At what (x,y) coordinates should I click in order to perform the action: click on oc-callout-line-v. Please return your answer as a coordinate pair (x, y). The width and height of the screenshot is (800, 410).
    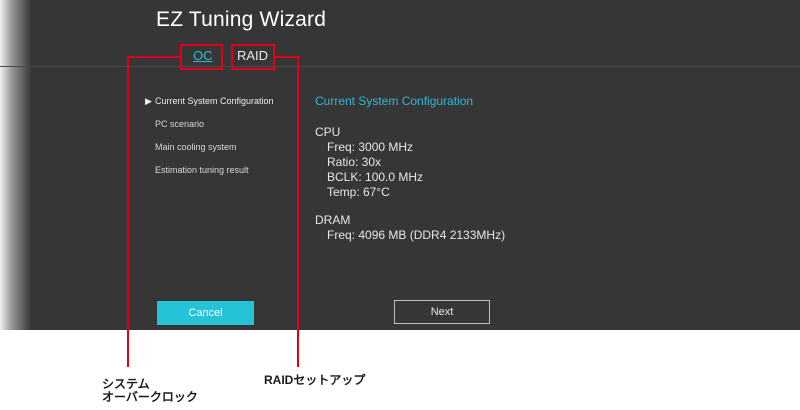
    Looking at the image, I should click on (128, 211).